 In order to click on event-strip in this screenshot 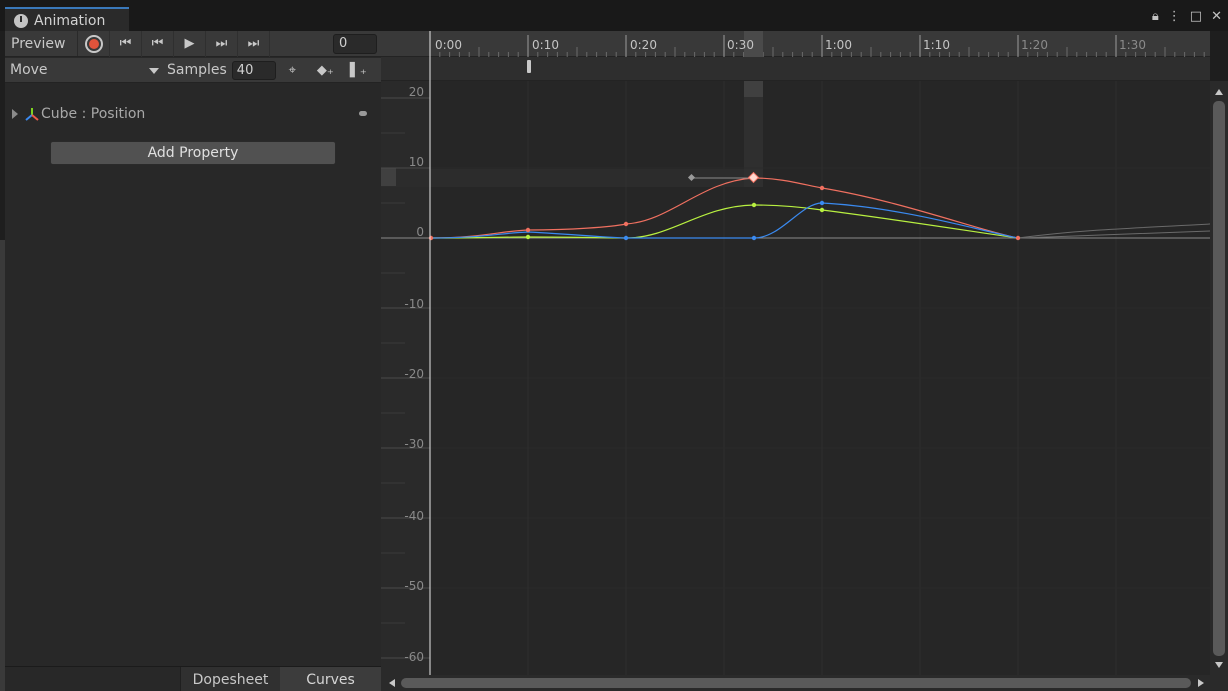, I will do `click(795, 69)`.